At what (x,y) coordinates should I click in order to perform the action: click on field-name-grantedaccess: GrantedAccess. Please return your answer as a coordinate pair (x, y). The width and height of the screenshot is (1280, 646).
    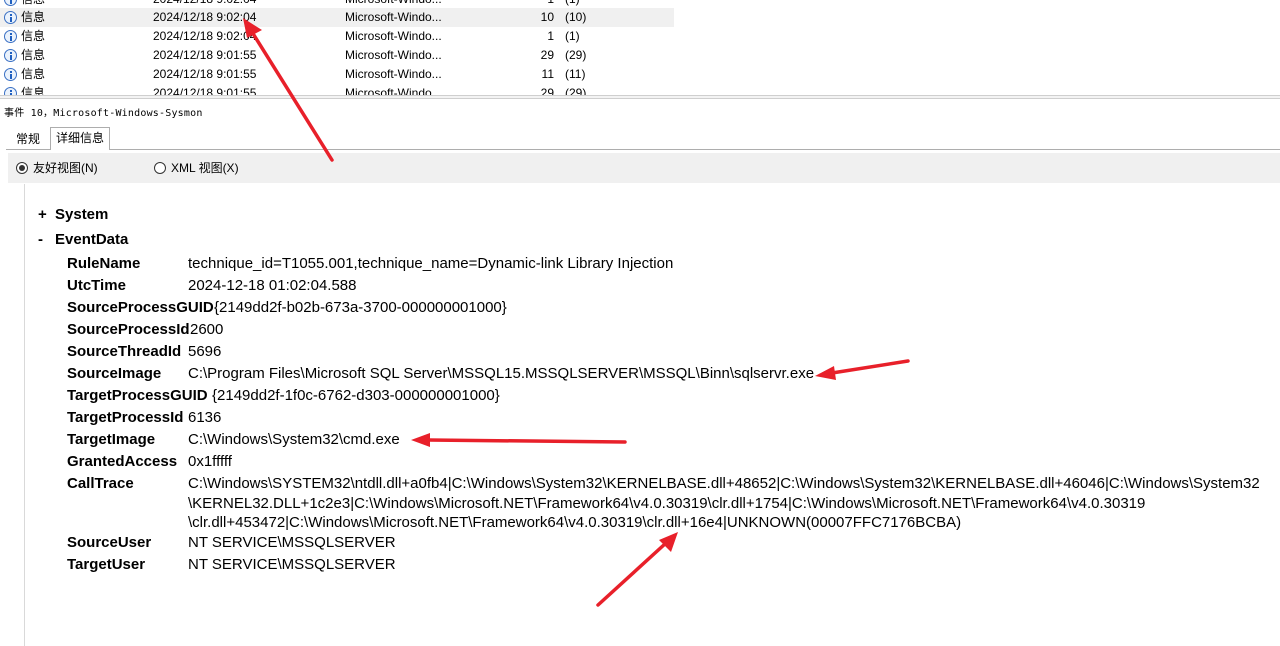
    Looking at the image, I should click on (122, 461).